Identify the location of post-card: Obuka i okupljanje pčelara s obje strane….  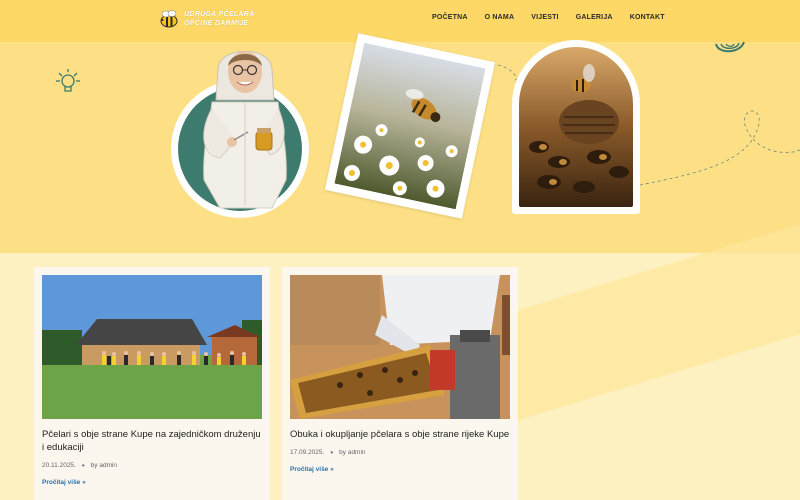
(400, 383).